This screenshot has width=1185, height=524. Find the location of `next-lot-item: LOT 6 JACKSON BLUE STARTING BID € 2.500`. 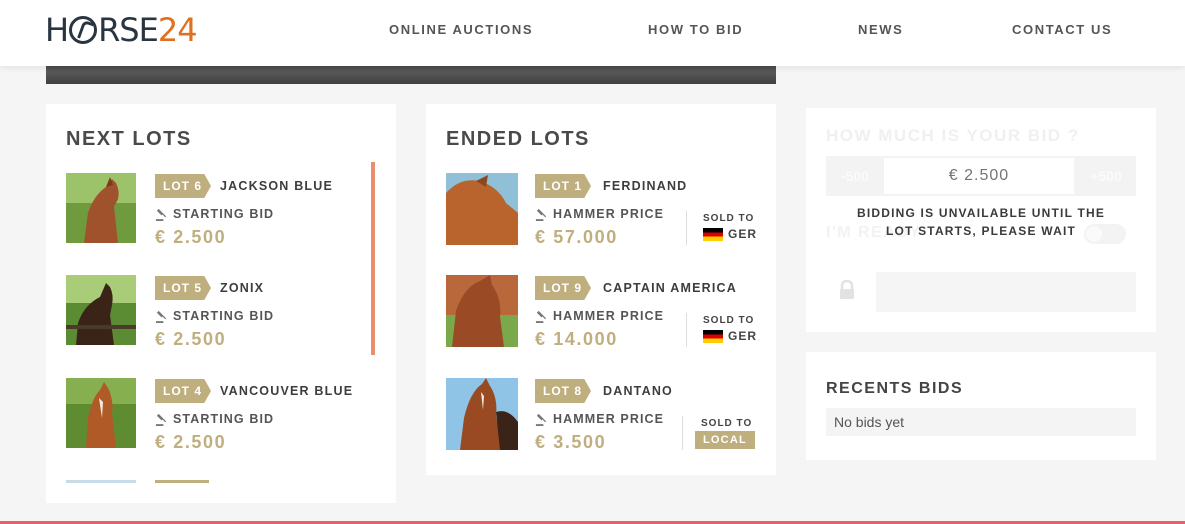

next-lot-item: LOT 6 JACKSON BLUE STARTING BID € 2.500 is located at coordinates (231, 210).